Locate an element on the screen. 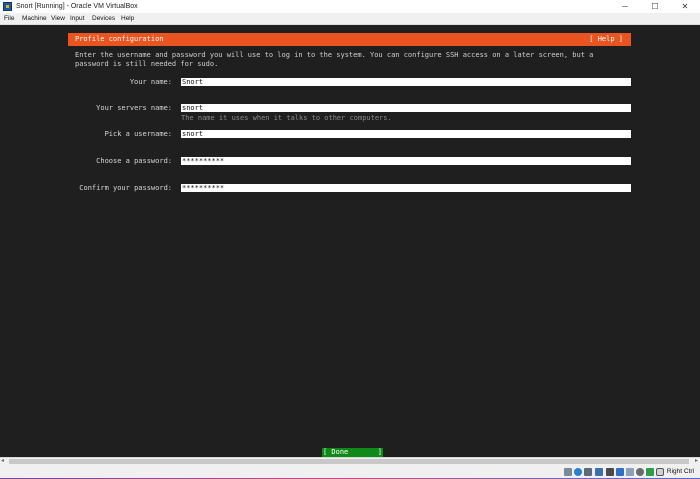 The width and height of the screenshot is (700, 479). cpu-icon is located at coordinates (650, 472).